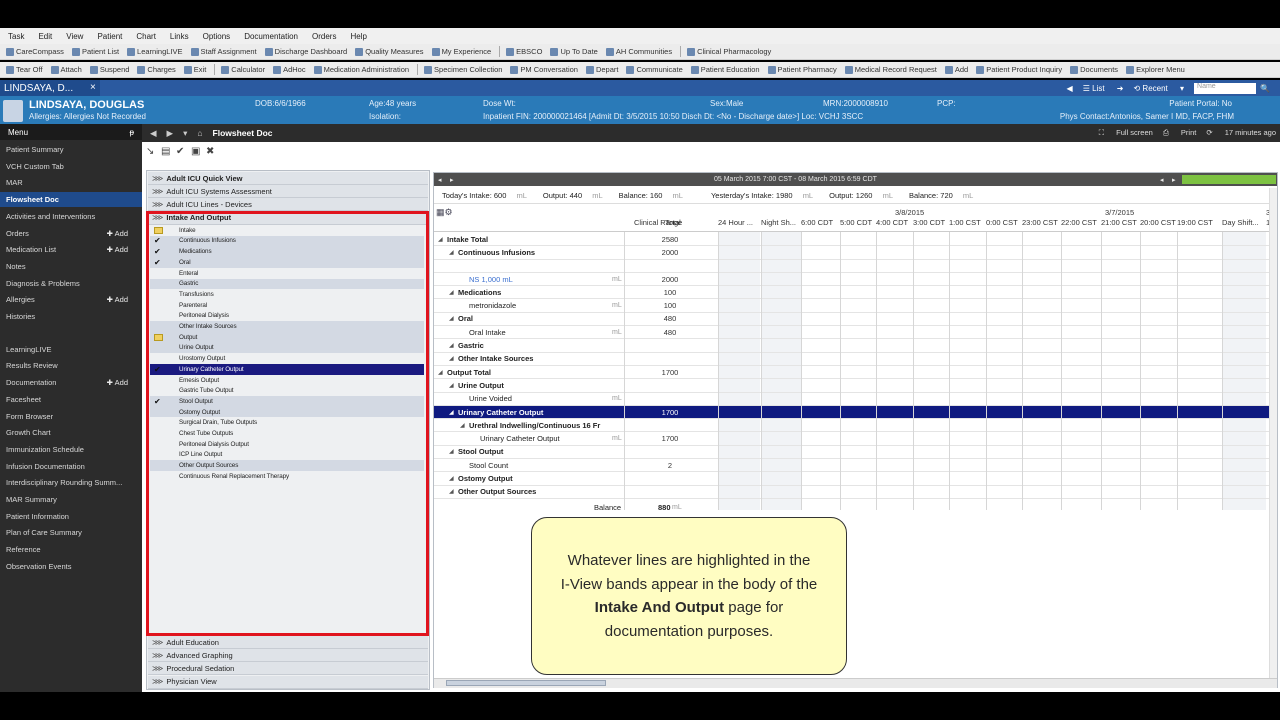 The height and width of the screenshot is (720, 1280). What do you see at coordinates (574, 51) in the screenshot?
I see `toolbar-item-up-to-date: Up To Date` at bounding box center [574, 51].